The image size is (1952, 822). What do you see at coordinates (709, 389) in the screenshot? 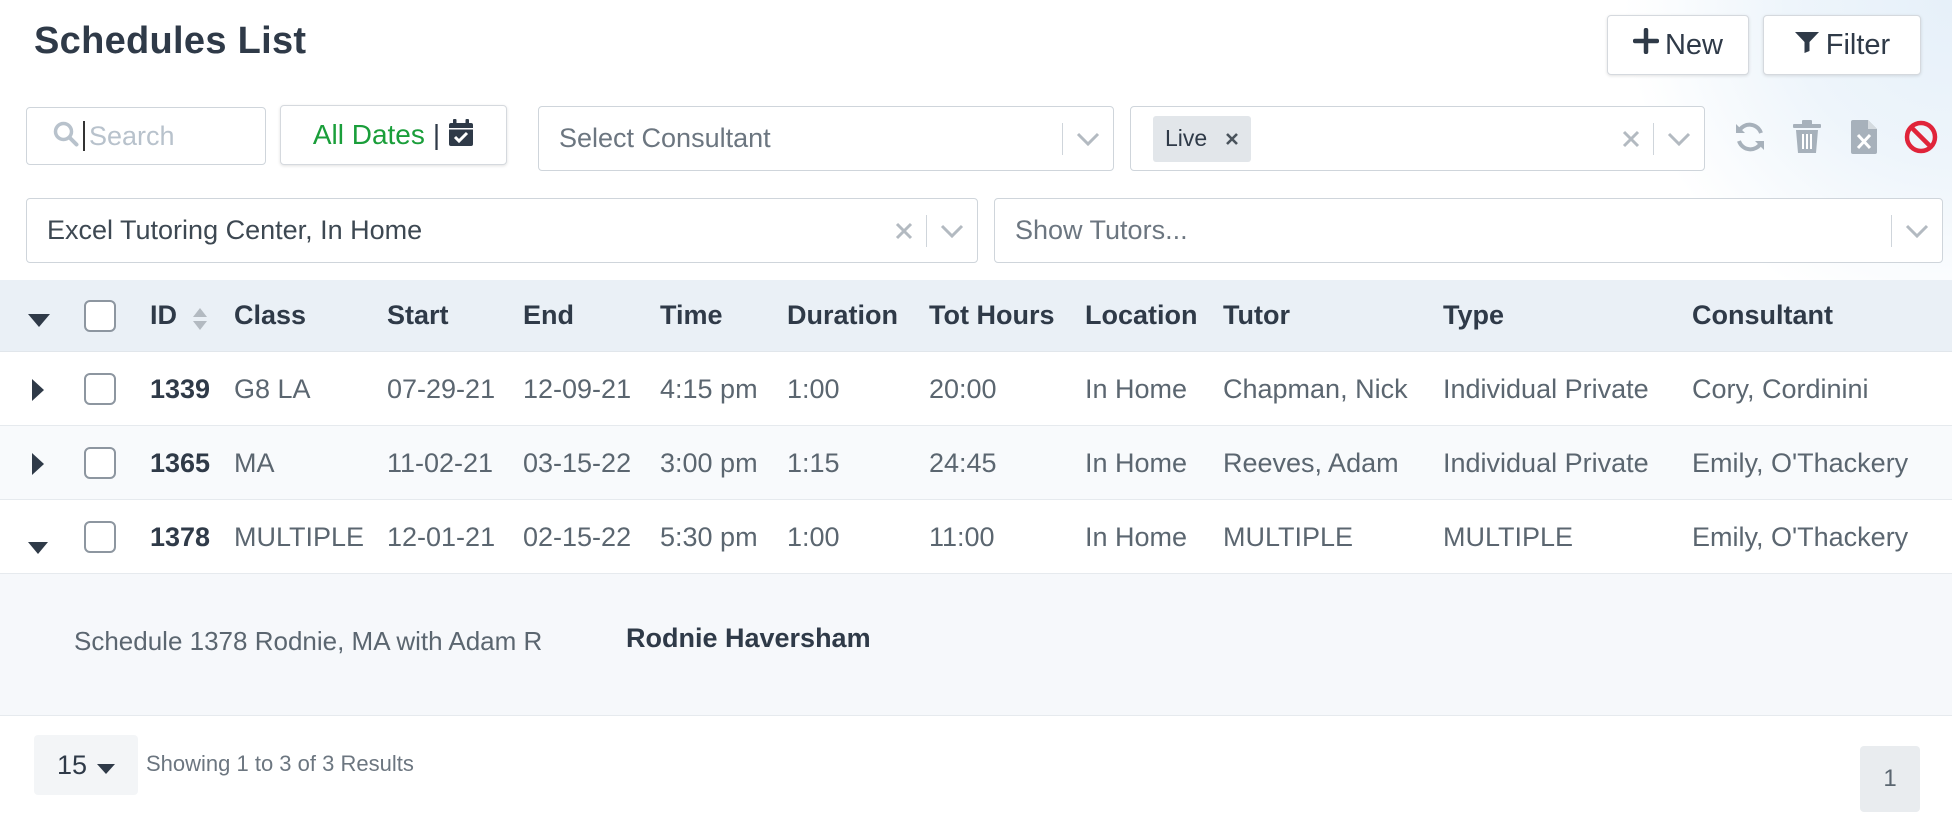
I see `cell-time: 4:15 pm` at bounding box center [709, 389].